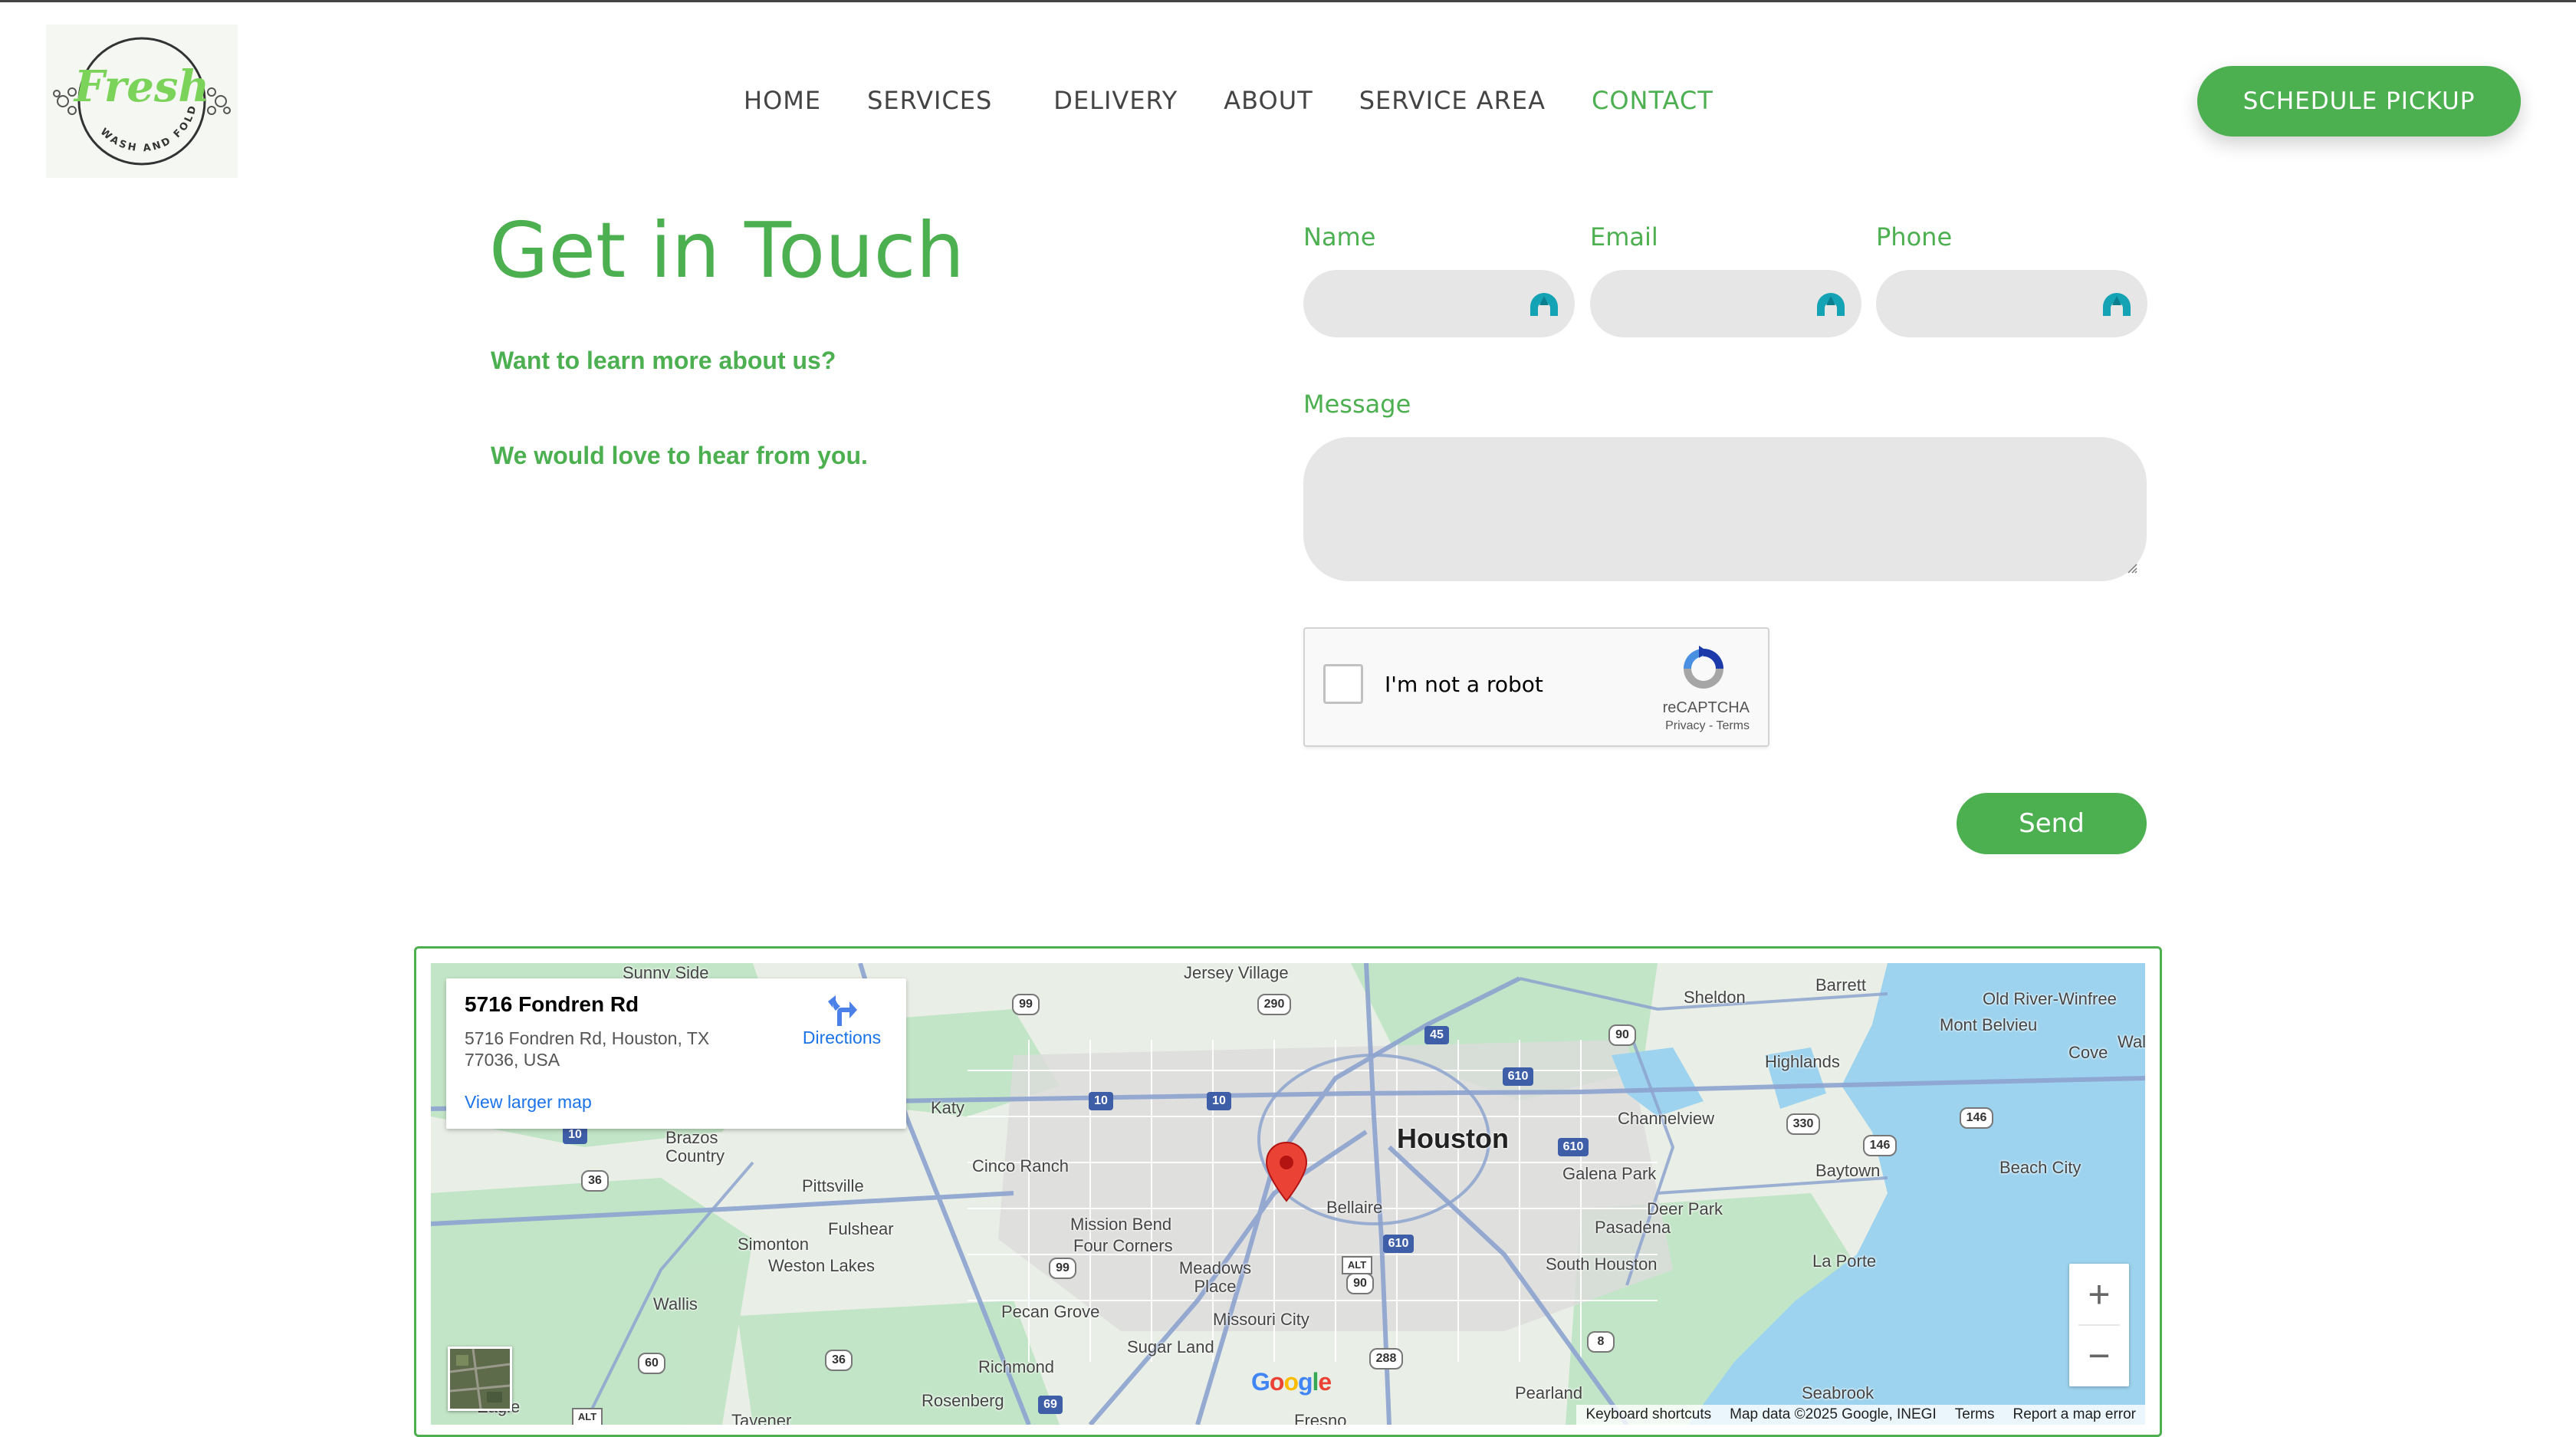 The image size is (2576, 1437). What do you see at coordinates (1708, 726) in the screenshot?
I see `recaptcha-privacy-terms: Privacy - Terms` at bounding box center [1708, 726].